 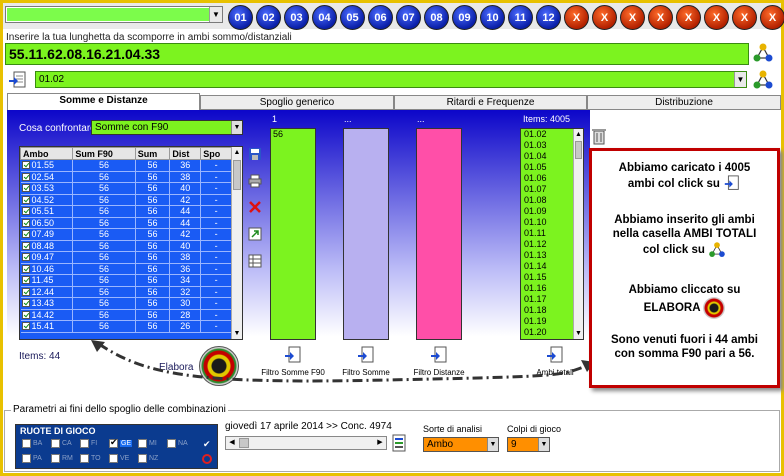 I want to click on save-icon, so click(x=255, y=154).